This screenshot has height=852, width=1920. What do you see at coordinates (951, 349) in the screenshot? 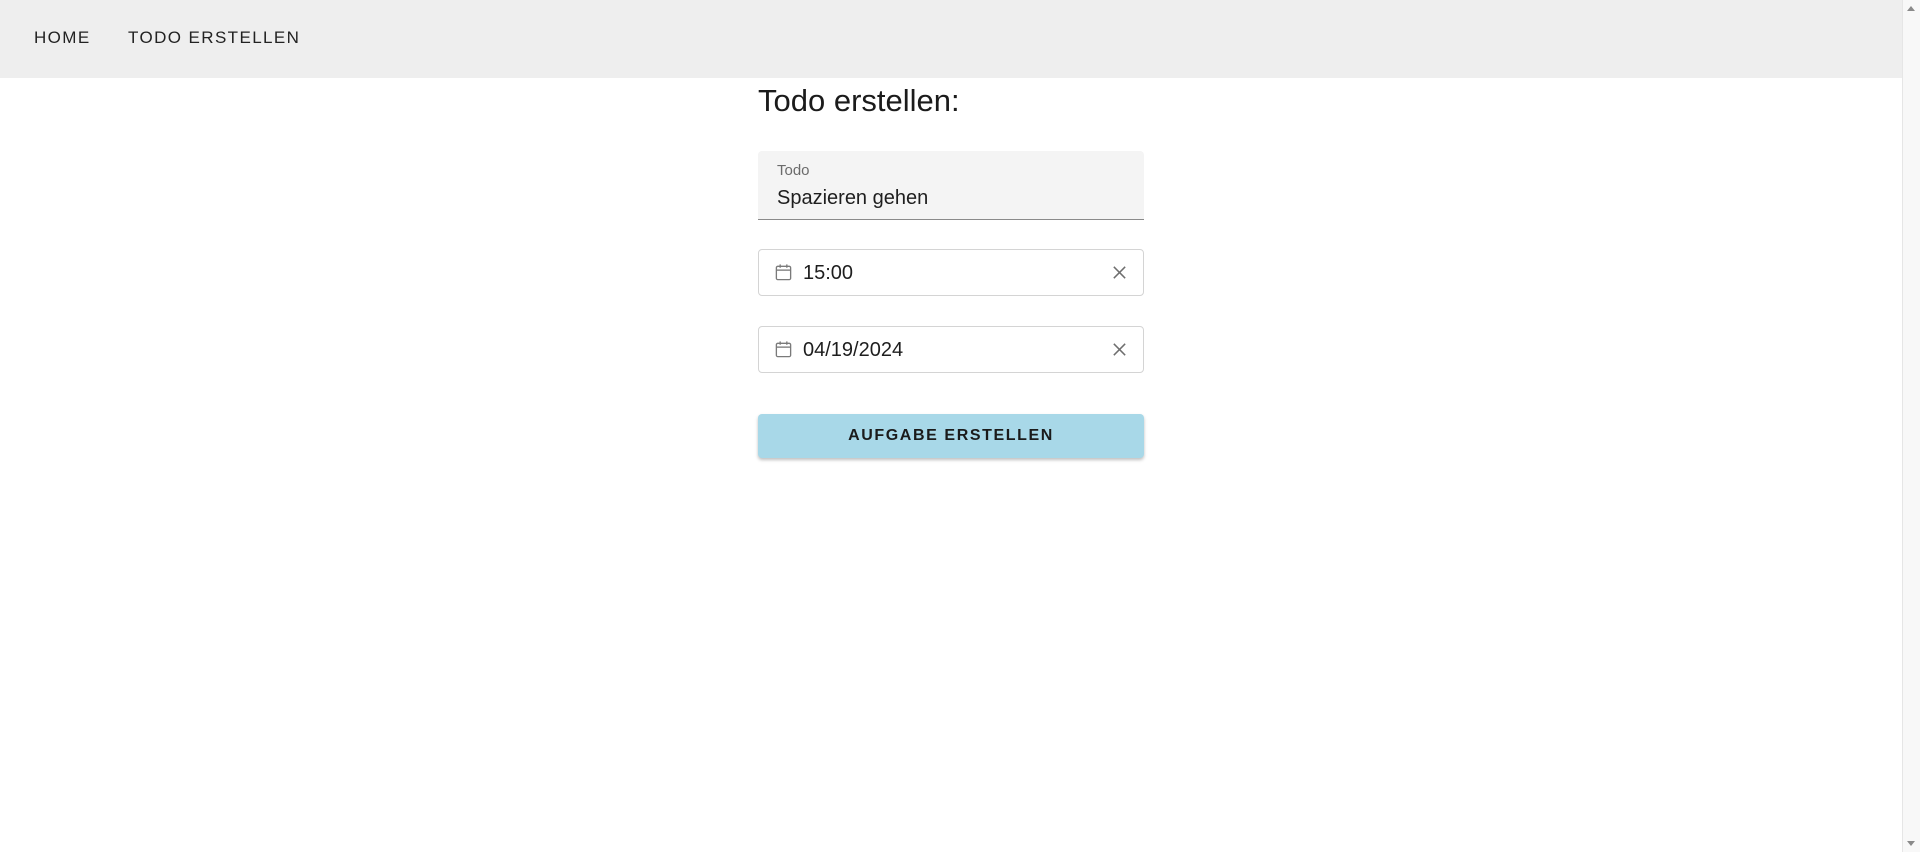
I see `date-picker-field: 04/19/2024` at bounding box center [951, 349].